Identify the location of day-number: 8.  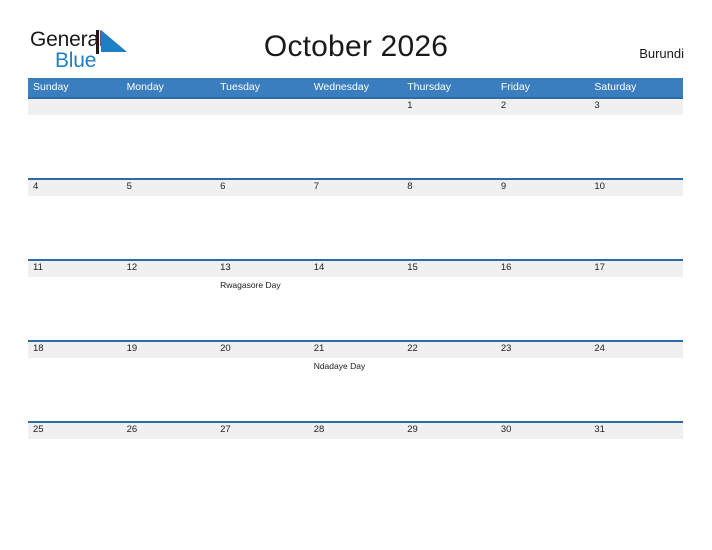
(410, 186).